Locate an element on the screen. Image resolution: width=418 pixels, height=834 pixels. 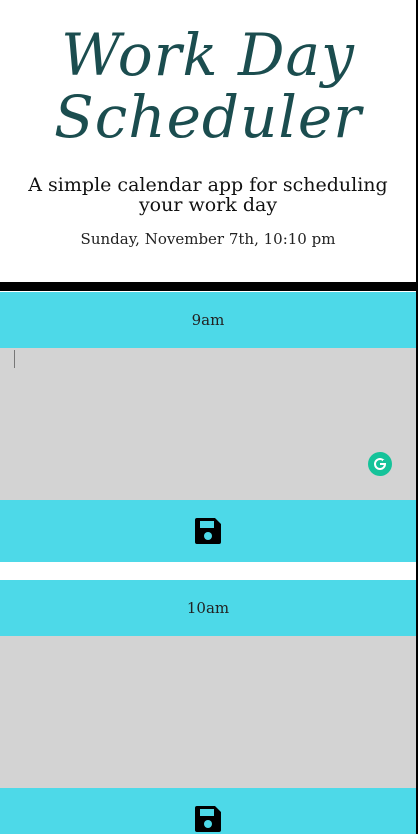
header-divider is located at coordinates (208, 286).